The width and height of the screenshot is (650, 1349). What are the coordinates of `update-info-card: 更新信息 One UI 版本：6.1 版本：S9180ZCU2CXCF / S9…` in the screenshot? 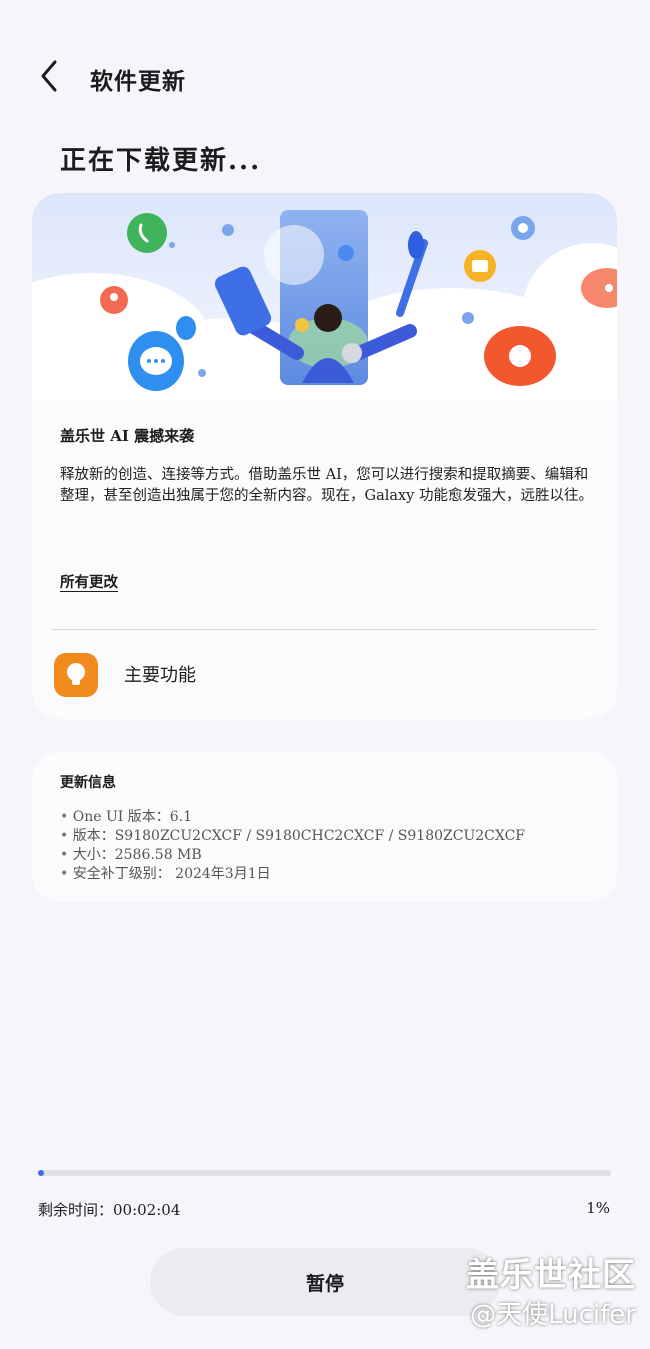 It's located at (324, 827).